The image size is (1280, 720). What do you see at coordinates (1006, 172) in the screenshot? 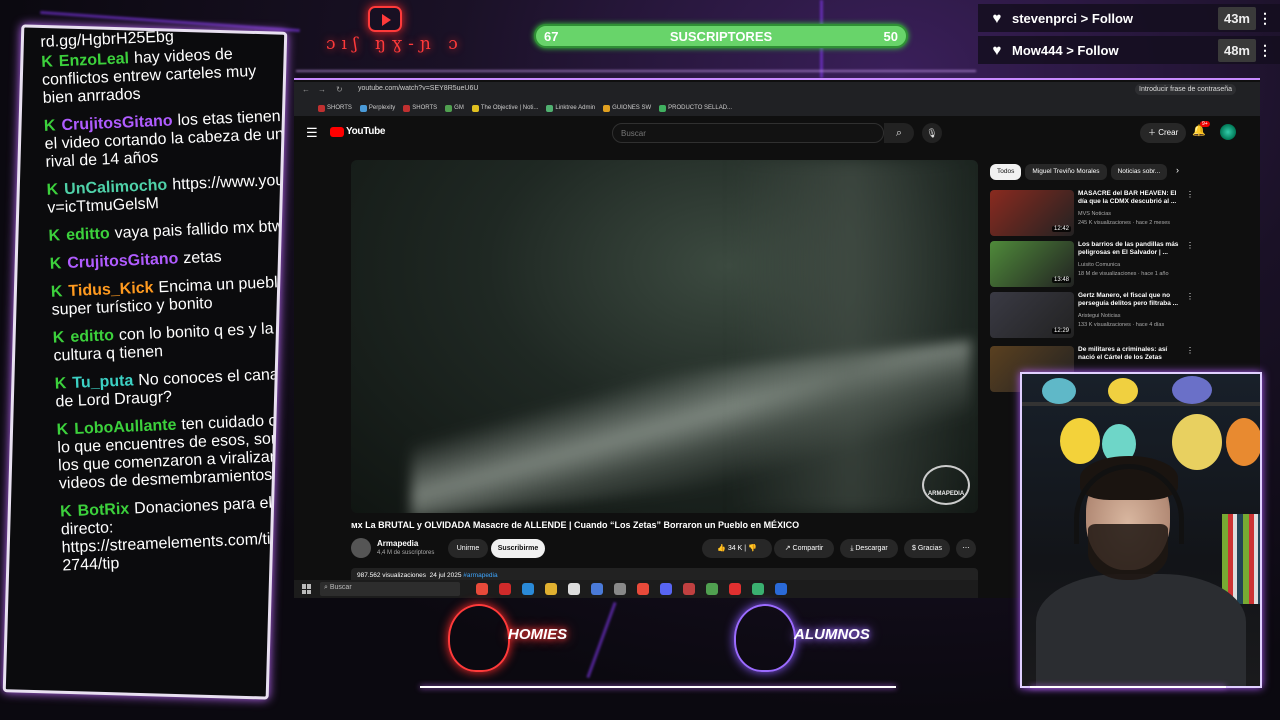
I see `filter-chip: Todos` at bounding box center [1006, 172].